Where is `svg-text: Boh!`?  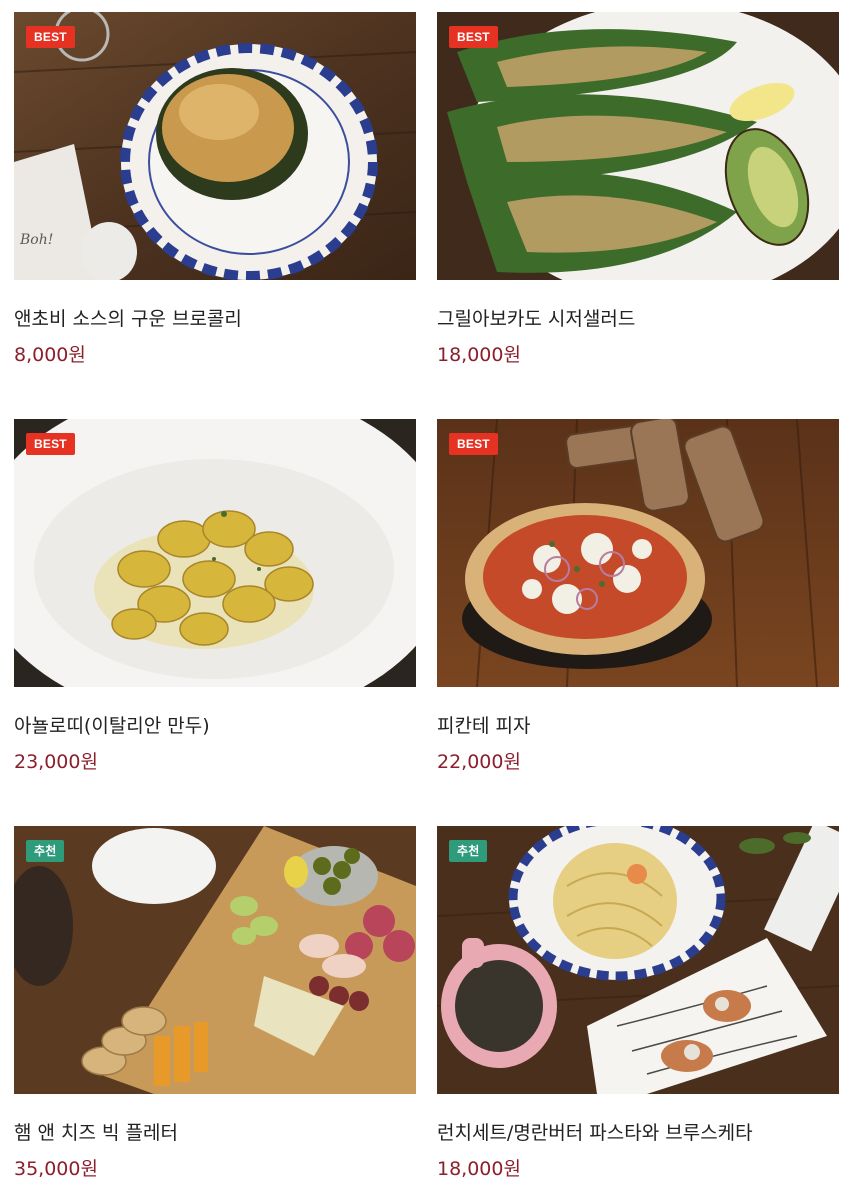
svg-text: Boh! is located at coordinates (36, 240).